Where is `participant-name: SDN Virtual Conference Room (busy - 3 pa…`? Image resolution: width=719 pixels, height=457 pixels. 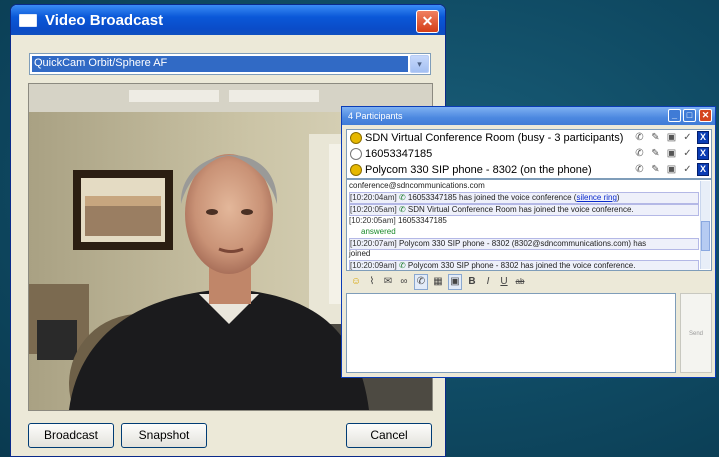 participant-name: SDN Virtual Conference Room (busy - 3 pa… is located at coordinates (494, 138).